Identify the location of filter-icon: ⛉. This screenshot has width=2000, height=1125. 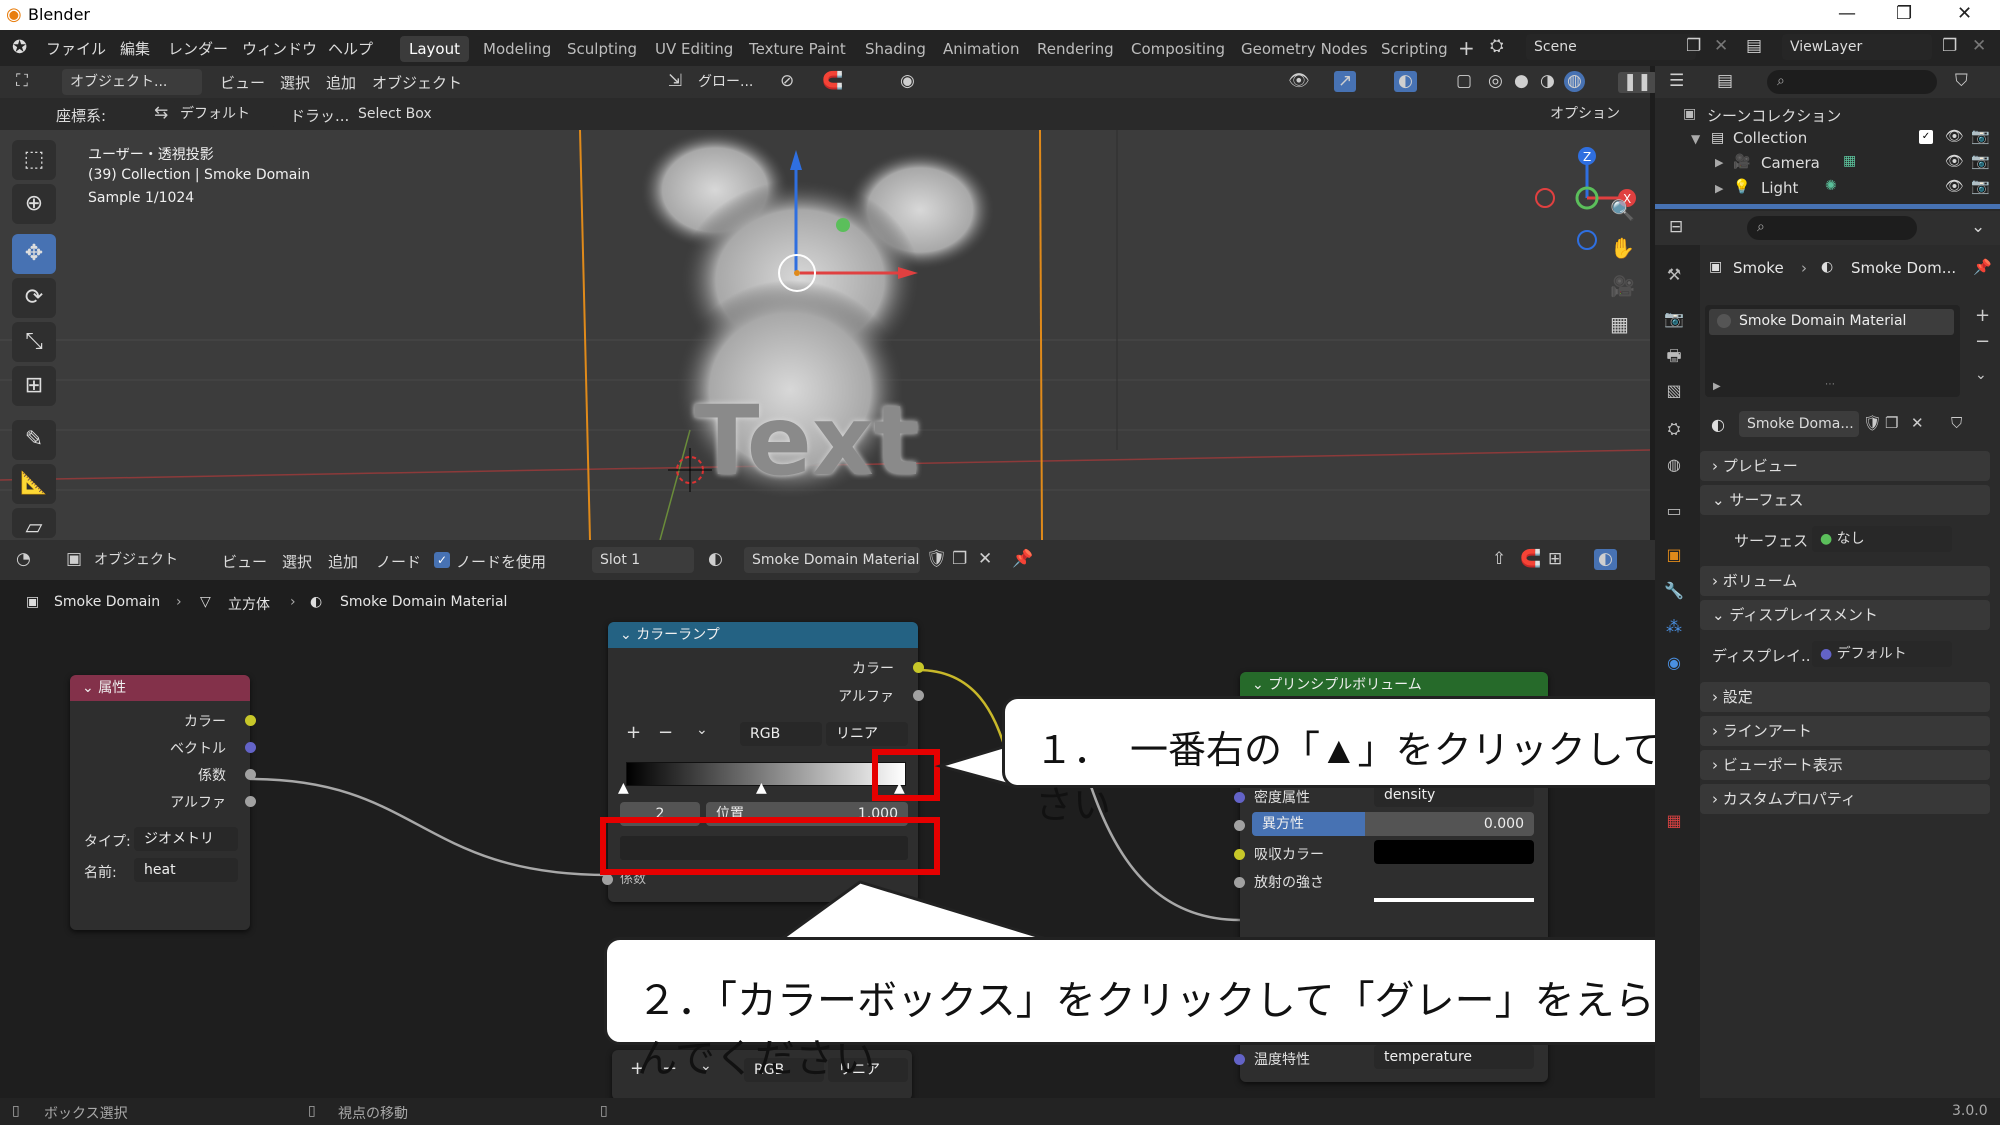
(1961, 81).